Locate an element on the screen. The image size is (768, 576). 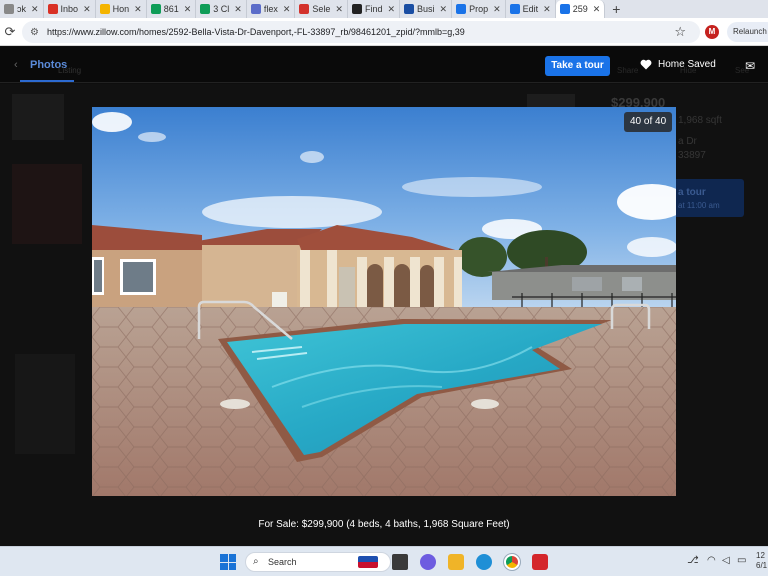
browser-tab: ɔk ✕ is located at coordinates (22, 9).